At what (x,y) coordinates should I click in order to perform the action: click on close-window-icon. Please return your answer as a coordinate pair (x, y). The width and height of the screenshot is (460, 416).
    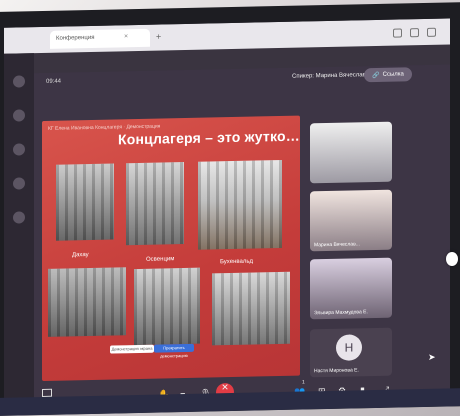
    Looking at the image, I should click on (431, 32).